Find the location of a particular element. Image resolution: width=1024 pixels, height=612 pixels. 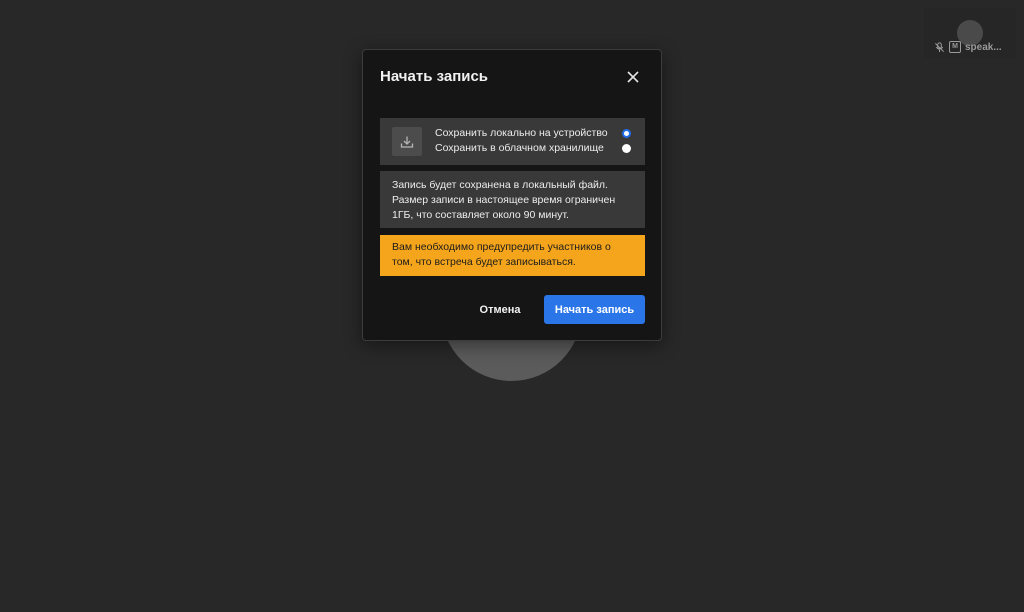

option-save-local-label: Сохранить локально на устройство is located at coordinates (521, 133).